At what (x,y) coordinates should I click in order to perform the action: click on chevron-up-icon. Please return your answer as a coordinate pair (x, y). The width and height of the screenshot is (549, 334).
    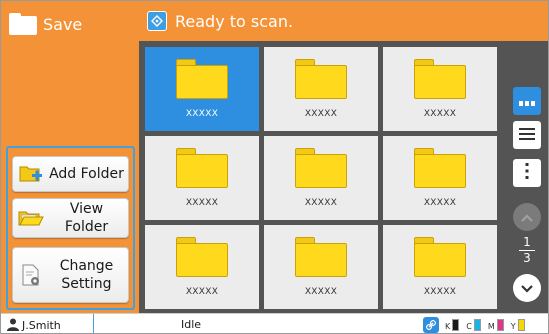
    Looking at the image, I should click on (527, 217).